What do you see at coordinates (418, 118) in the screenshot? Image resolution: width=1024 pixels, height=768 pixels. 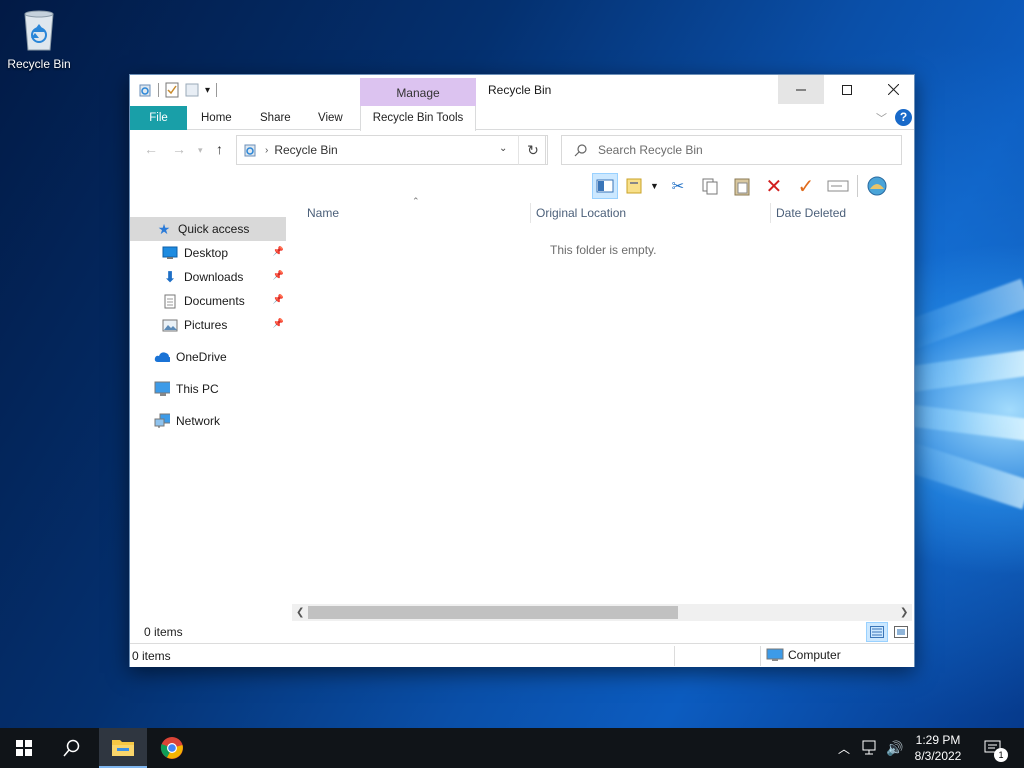 I see `tab-recycle-bin-tools: Recycle Bin Tools` at bounding box center [418, 118].